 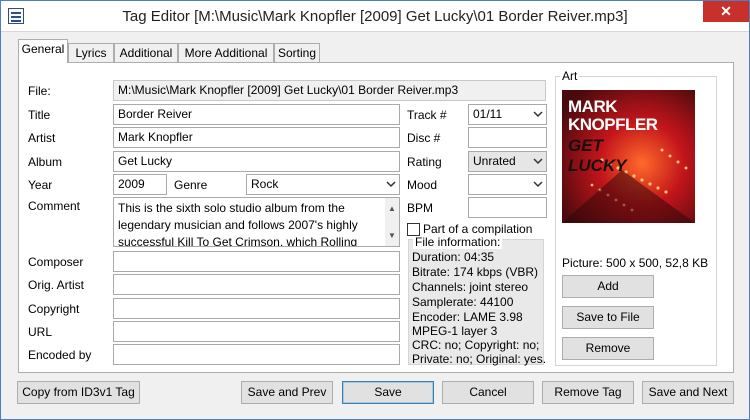 What do you see at coordinates (388, 392) in the screenshot?
I see `save-button: Save` at bounding box center [388, 392].